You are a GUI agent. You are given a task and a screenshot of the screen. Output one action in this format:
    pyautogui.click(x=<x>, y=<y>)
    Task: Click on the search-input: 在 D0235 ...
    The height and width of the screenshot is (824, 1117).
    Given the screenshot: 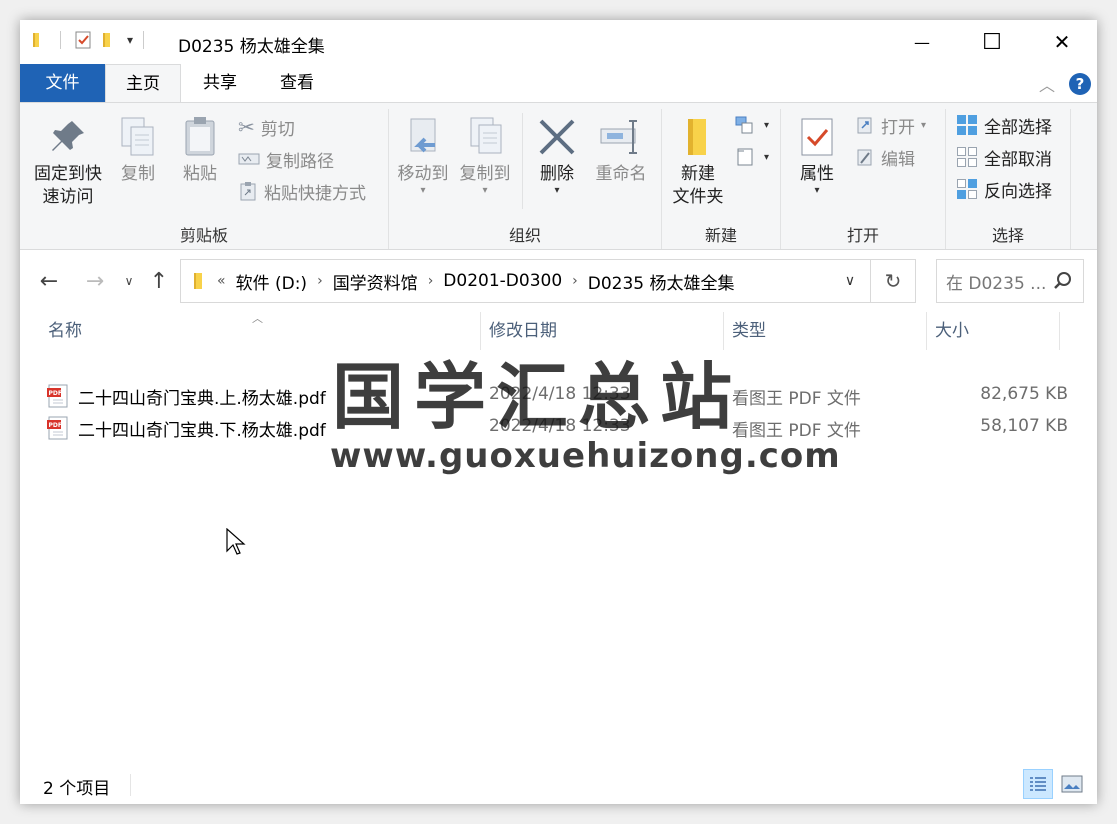 What is the action you would take?
    pyautogui.click(x=1010, y=281)
    